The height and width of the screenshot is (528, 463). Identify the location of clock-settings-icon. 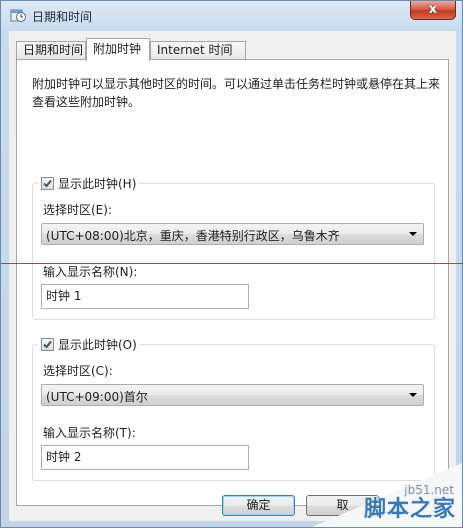
(18, 15).